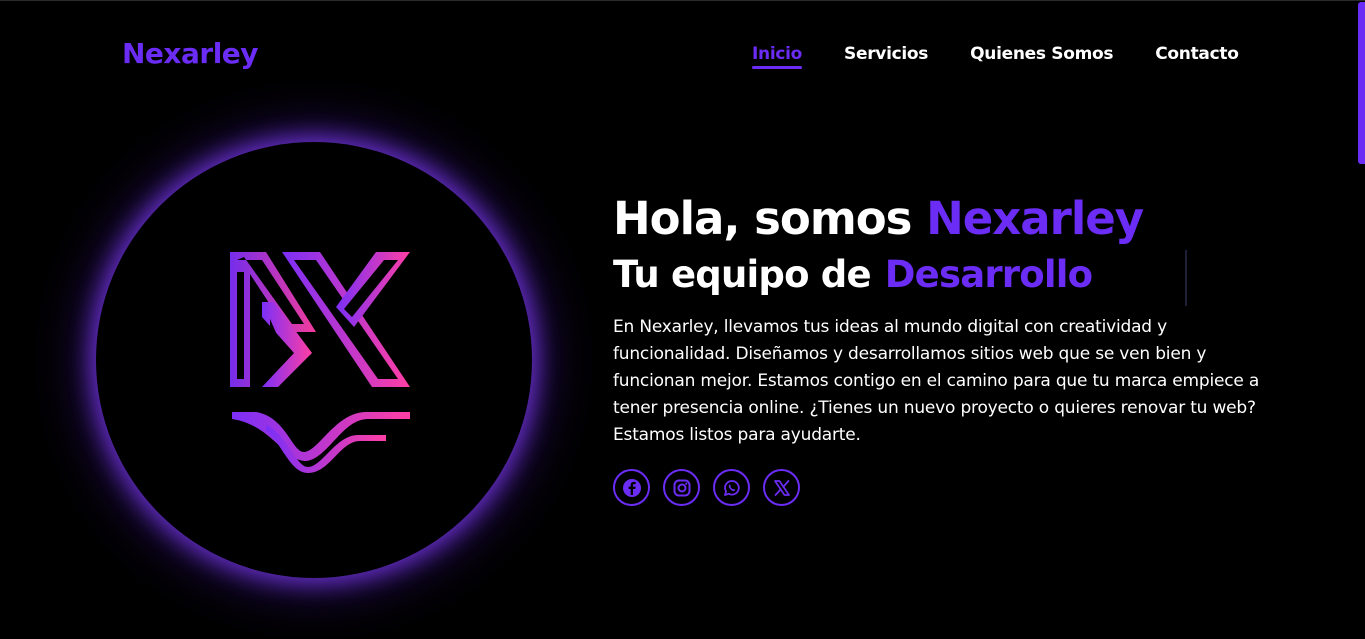 The width and height of the screenshot is (1365, 639). What do you see at coordinates (742, 274) in the screenshot?
I see `hero-subtitle-prefix: Tu equipo de` at bounding box center [742, 274].